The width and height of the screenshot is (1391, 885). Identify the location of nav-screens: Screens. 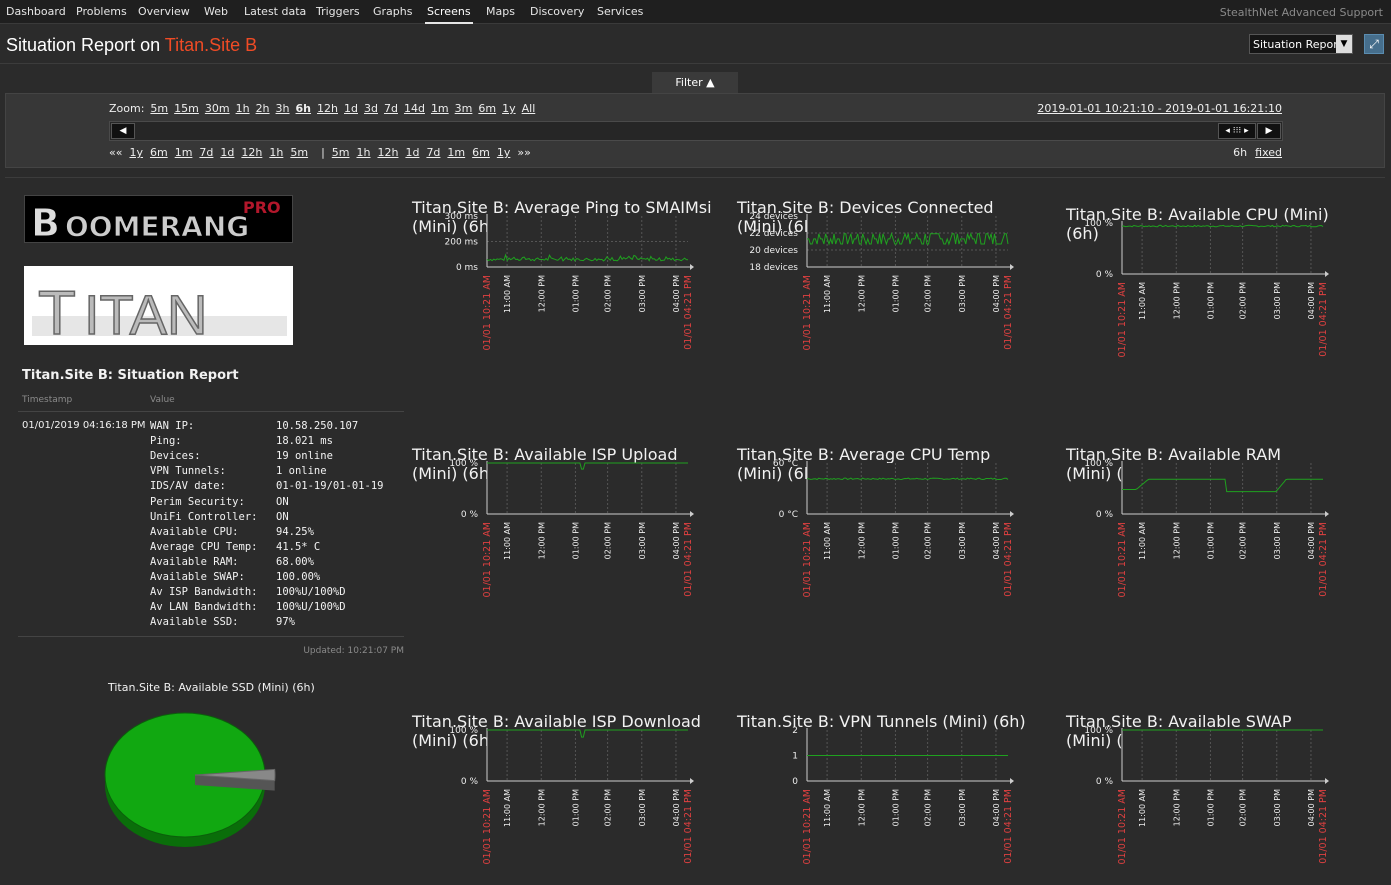
(449, 14).